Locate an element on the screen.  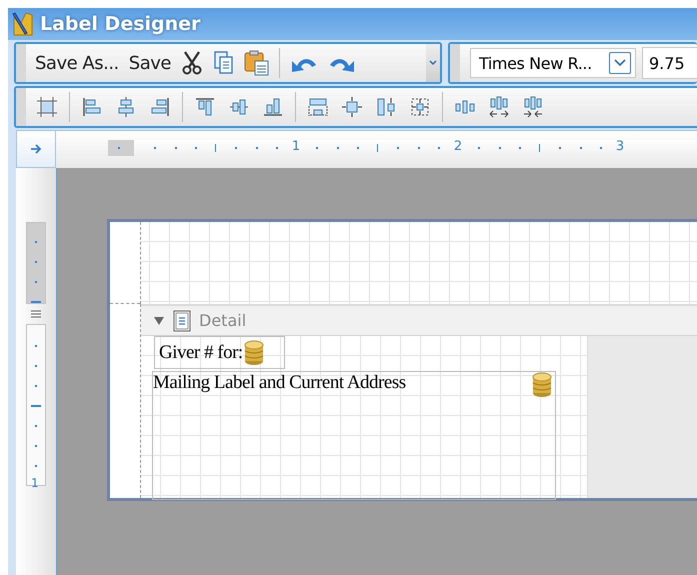
arrow-icon is located at coordinates (36, 149).